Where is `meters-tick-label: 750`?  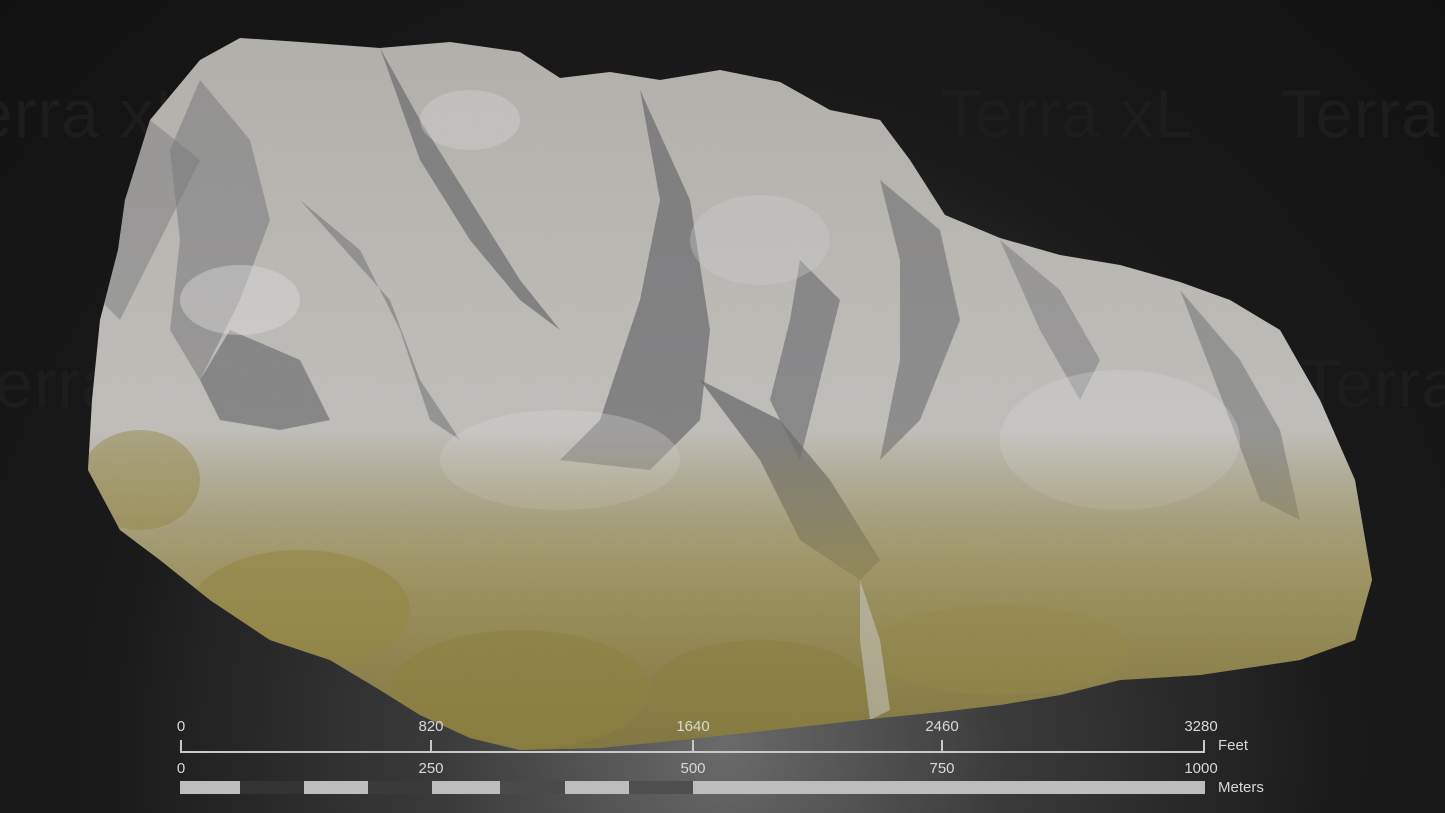 meters-tick-label: 750 is located at coordinates (942, 768).